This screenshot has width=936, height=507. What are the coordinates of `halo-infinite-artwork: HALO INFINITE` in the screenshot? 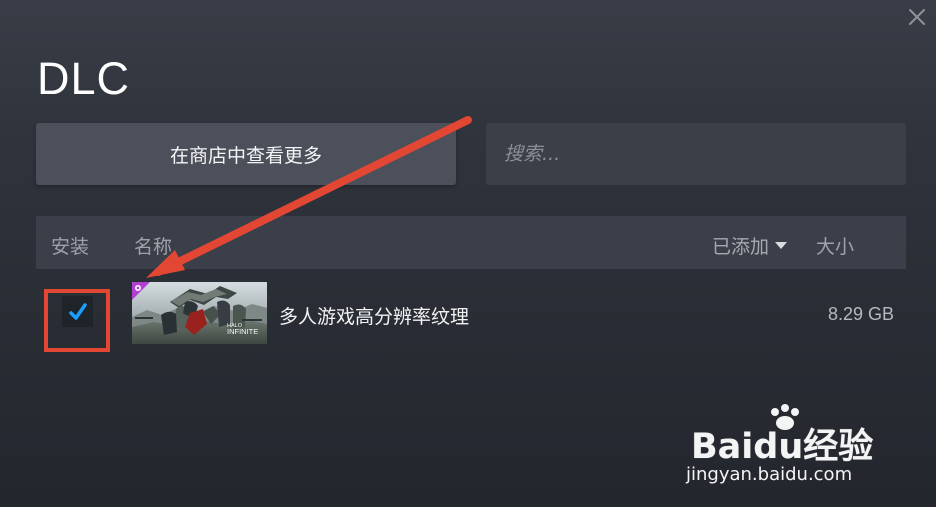 It's located at (199, 313).